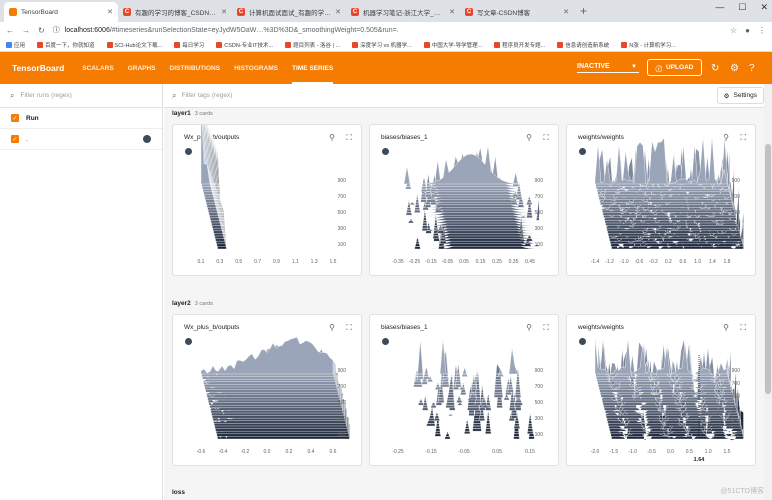  What do you see at coordinates (20, 45) in the screenshot?
I see `bookmark-label: 应用` at bounding box center [20, 45].